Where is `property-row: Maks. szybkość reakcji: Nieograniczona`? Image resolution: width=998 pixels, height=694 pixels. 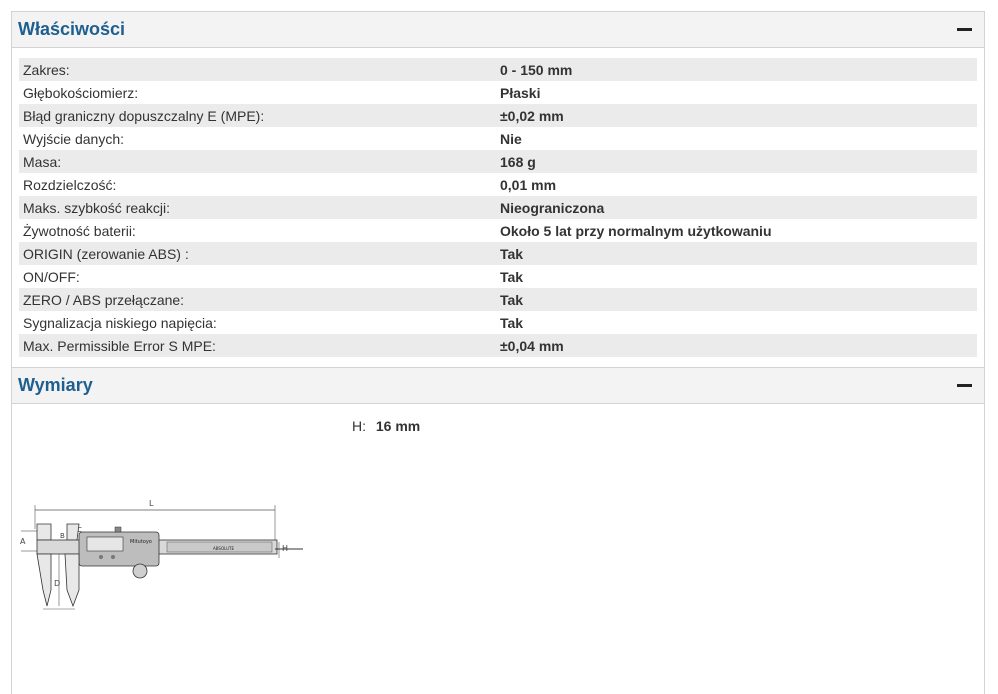 property-row: Maks. szybkość reakcji: Nieograniczona is located at coordinates (498, 207).